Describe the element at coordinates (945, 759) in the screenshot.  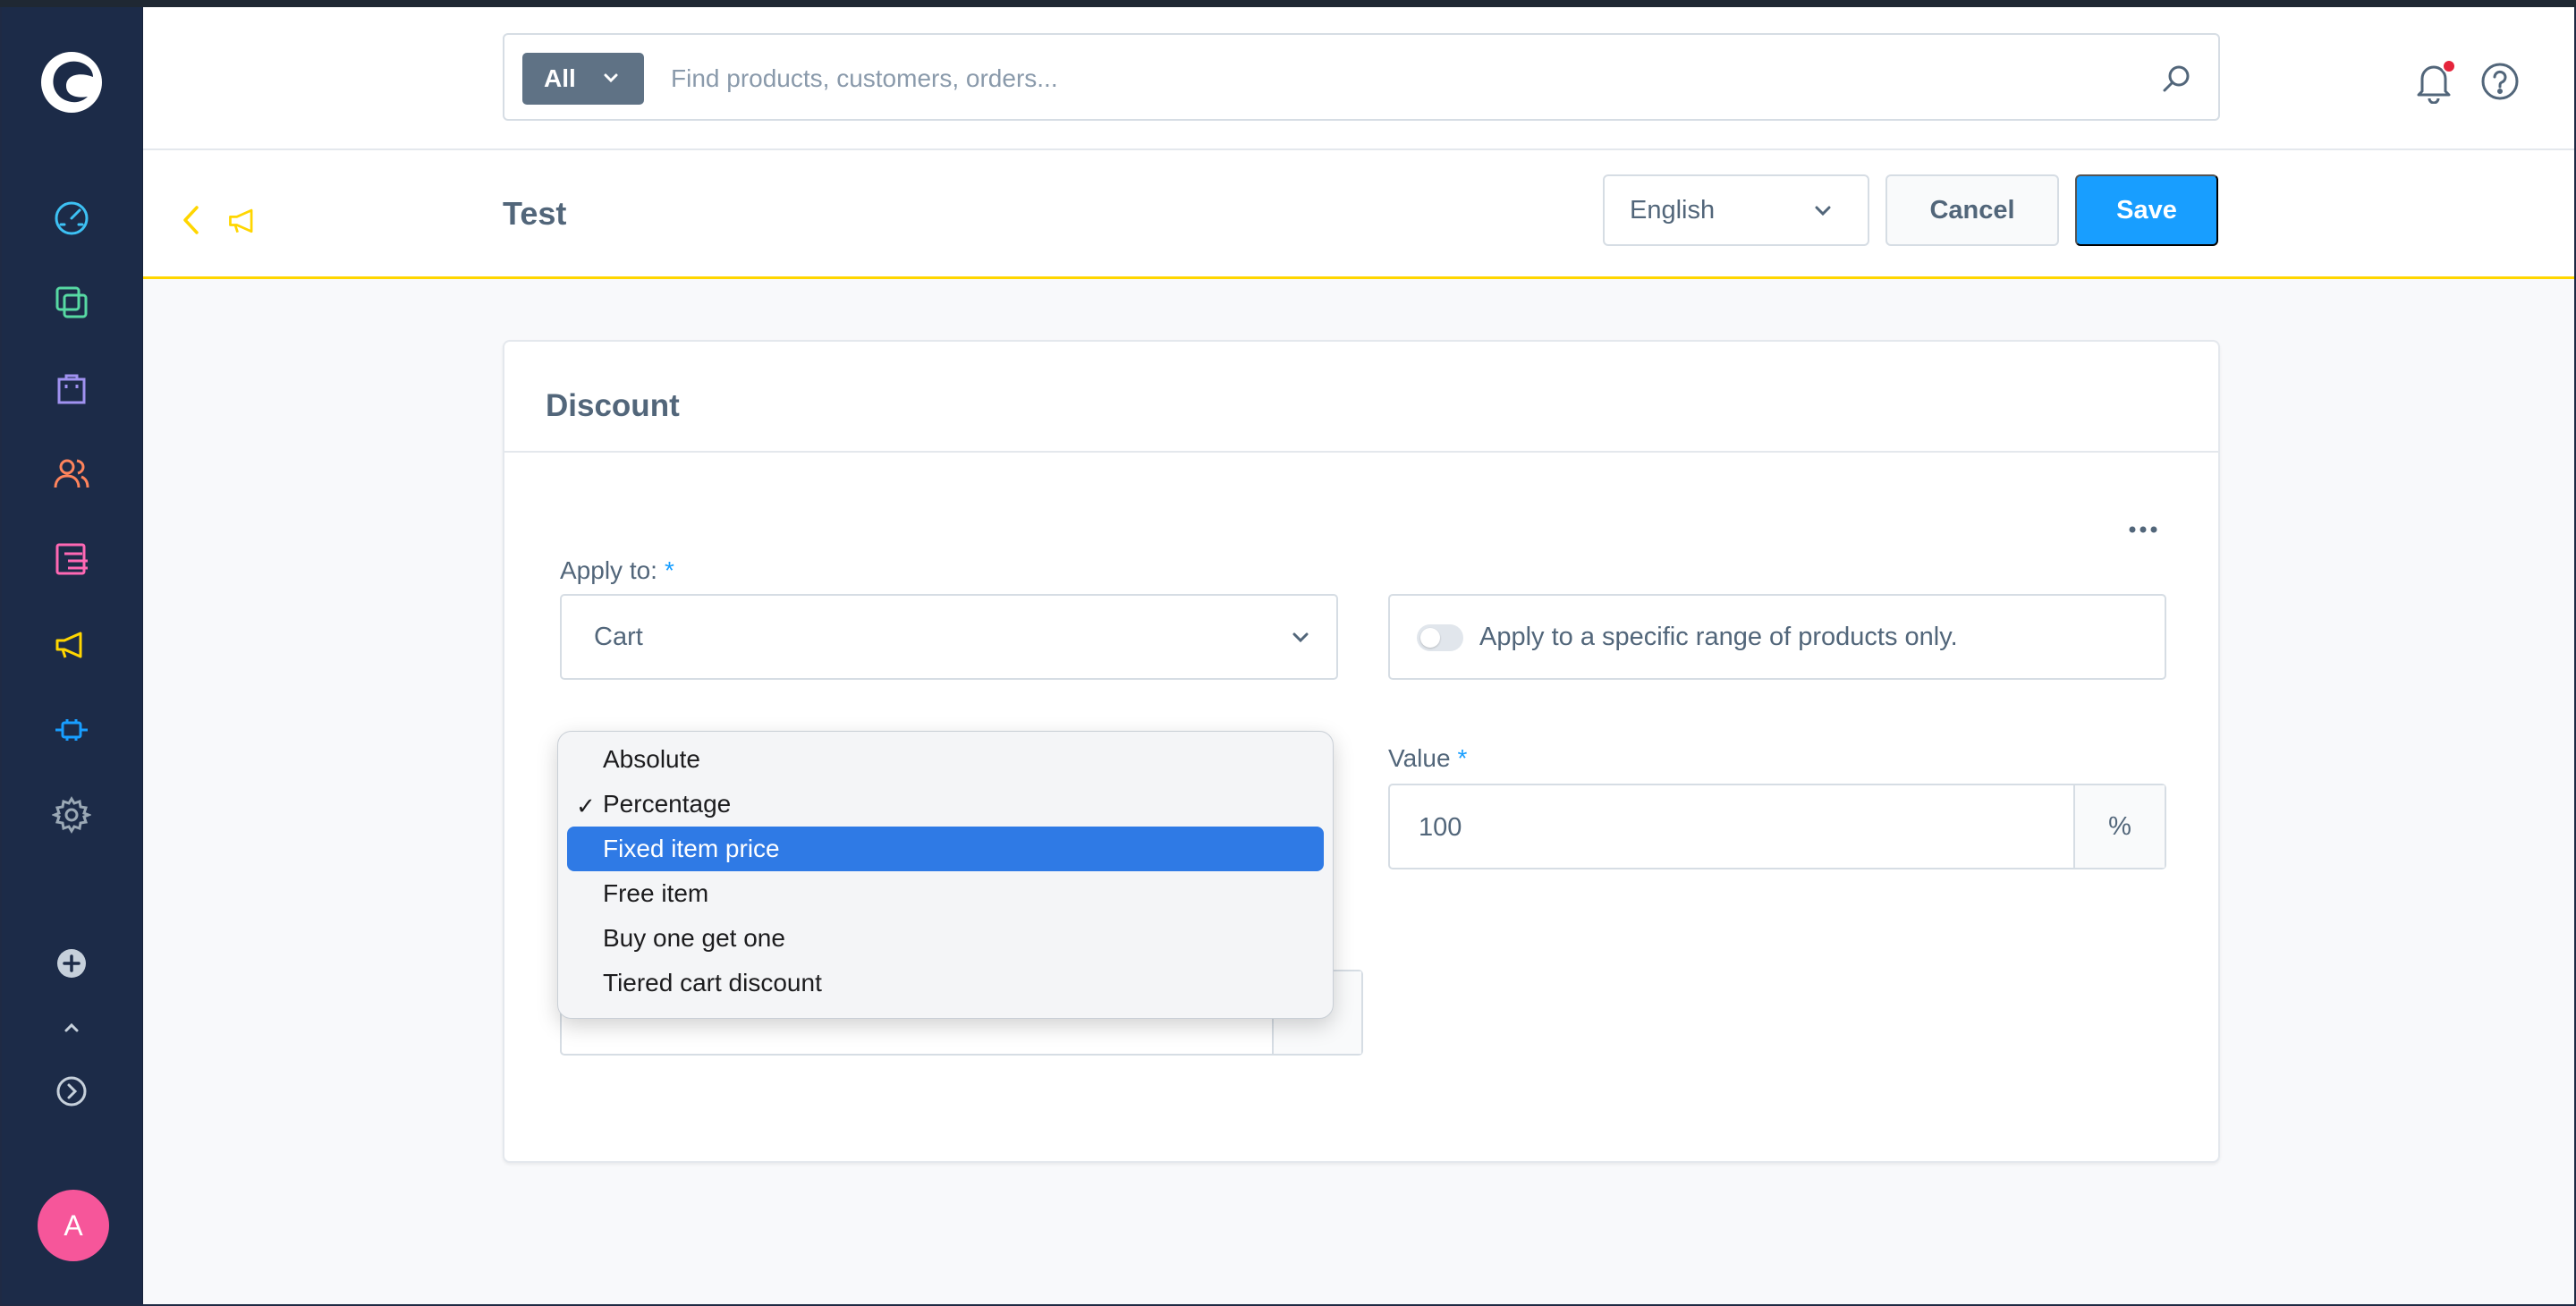
I see `dropdown-option-absolute: Absolute` at that location.